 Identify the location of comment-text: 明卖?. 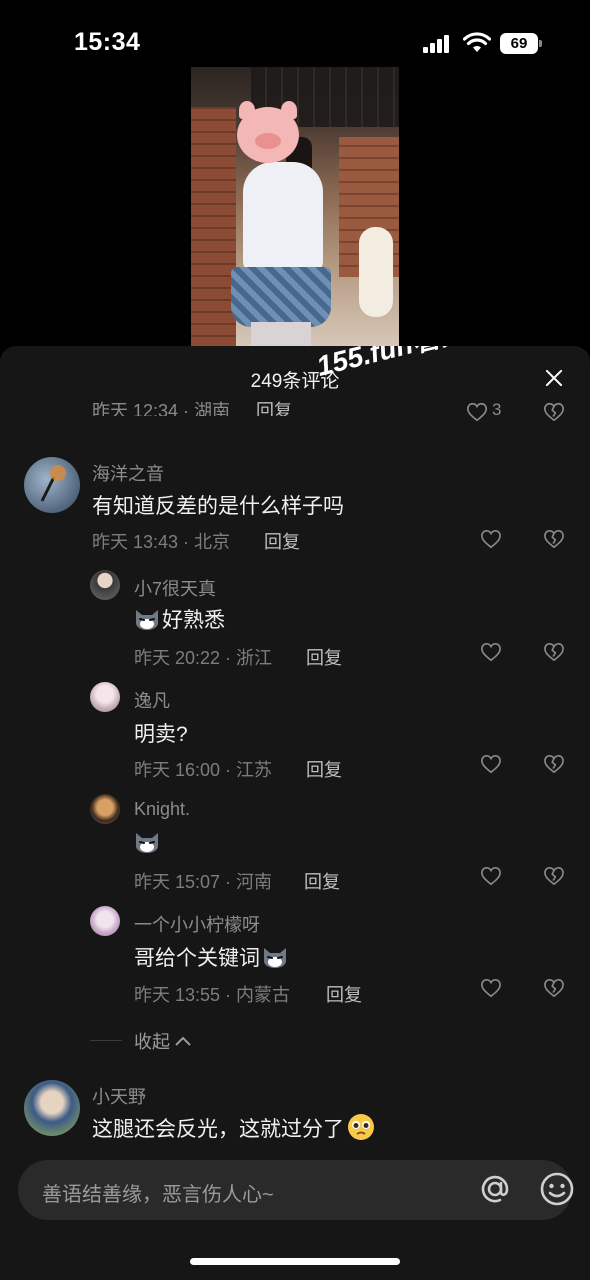
(161, 734).